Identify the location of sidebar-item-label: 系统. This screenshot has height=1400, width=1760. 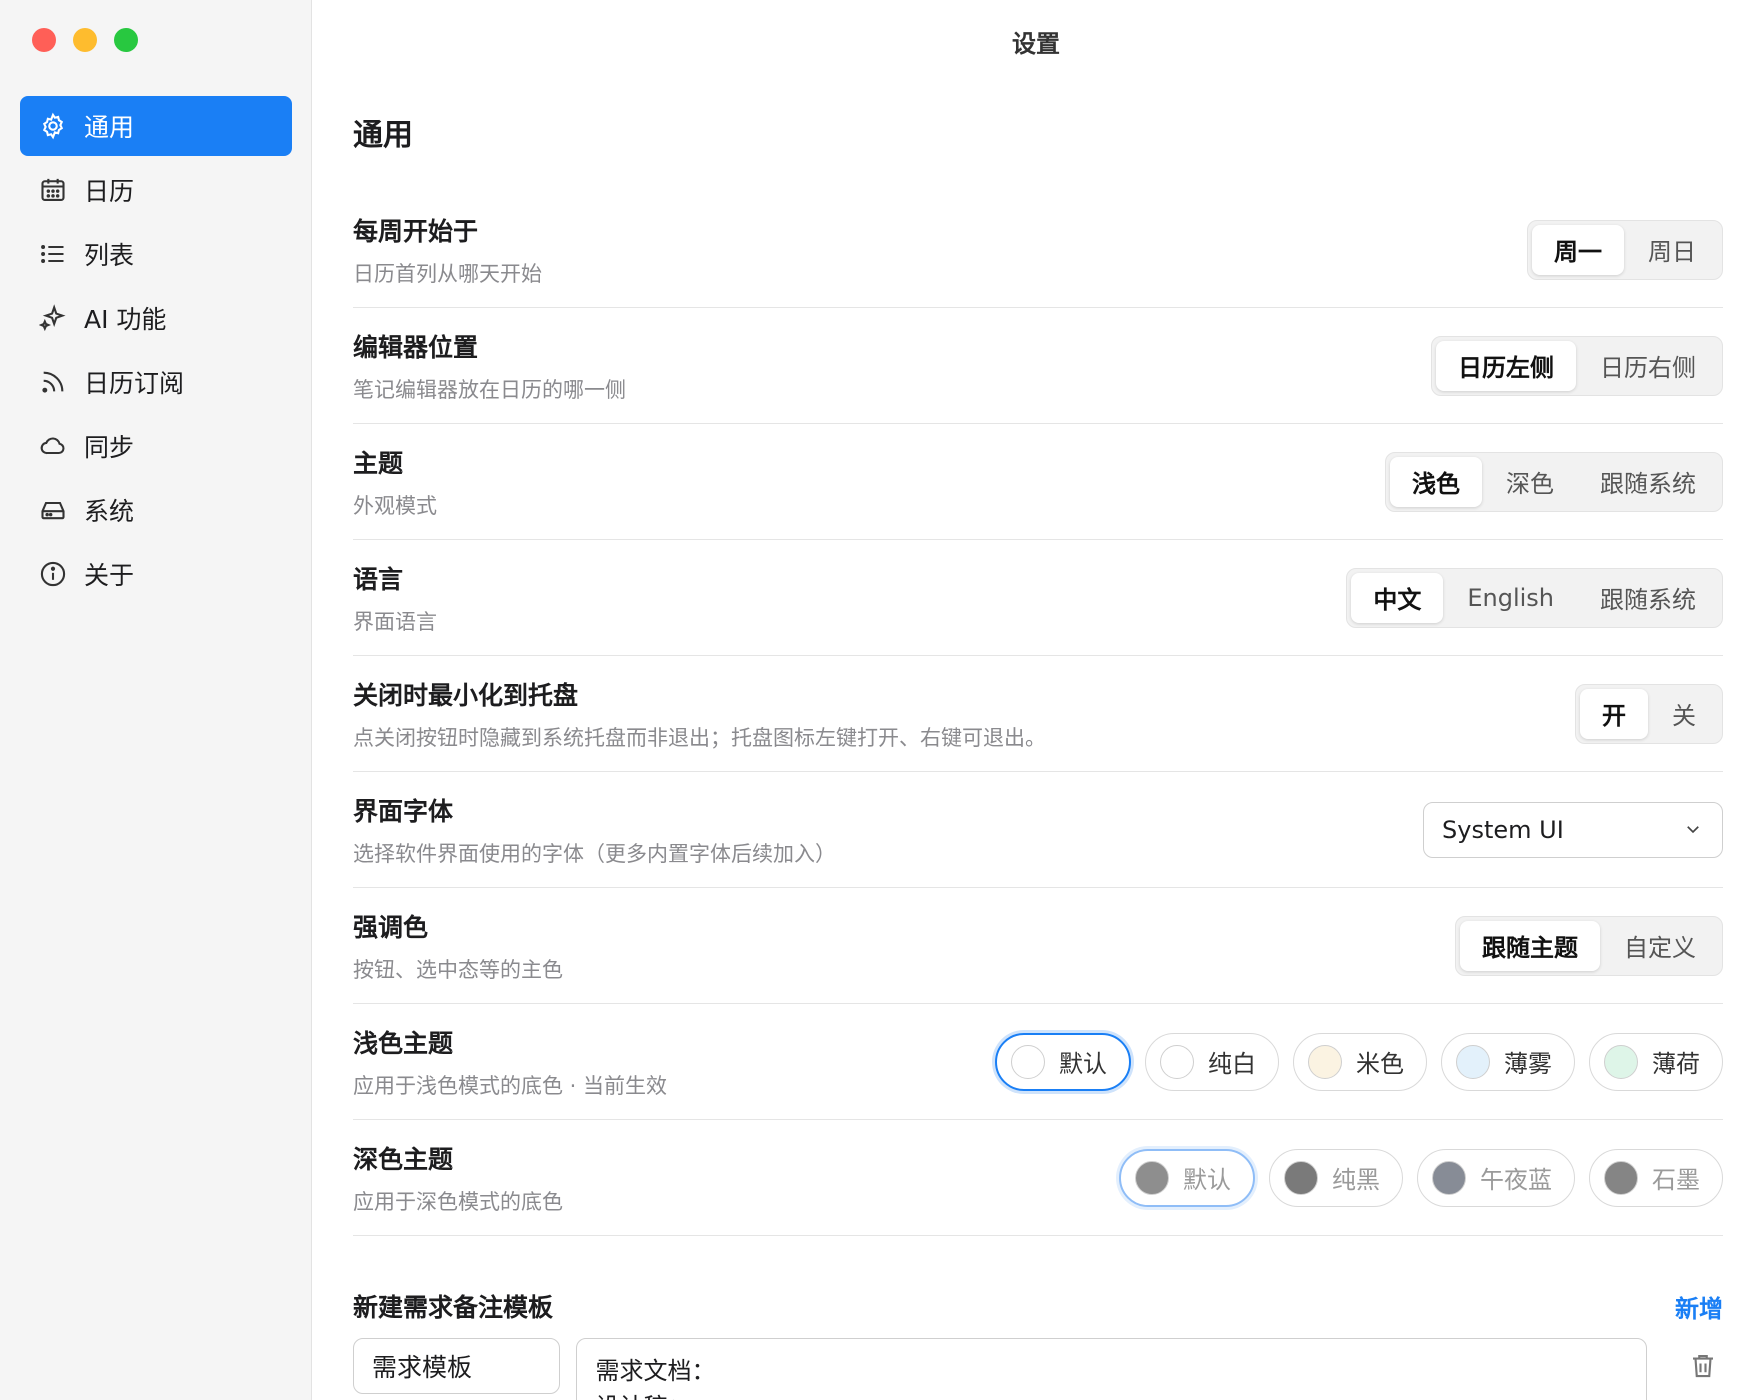
(109, 511).